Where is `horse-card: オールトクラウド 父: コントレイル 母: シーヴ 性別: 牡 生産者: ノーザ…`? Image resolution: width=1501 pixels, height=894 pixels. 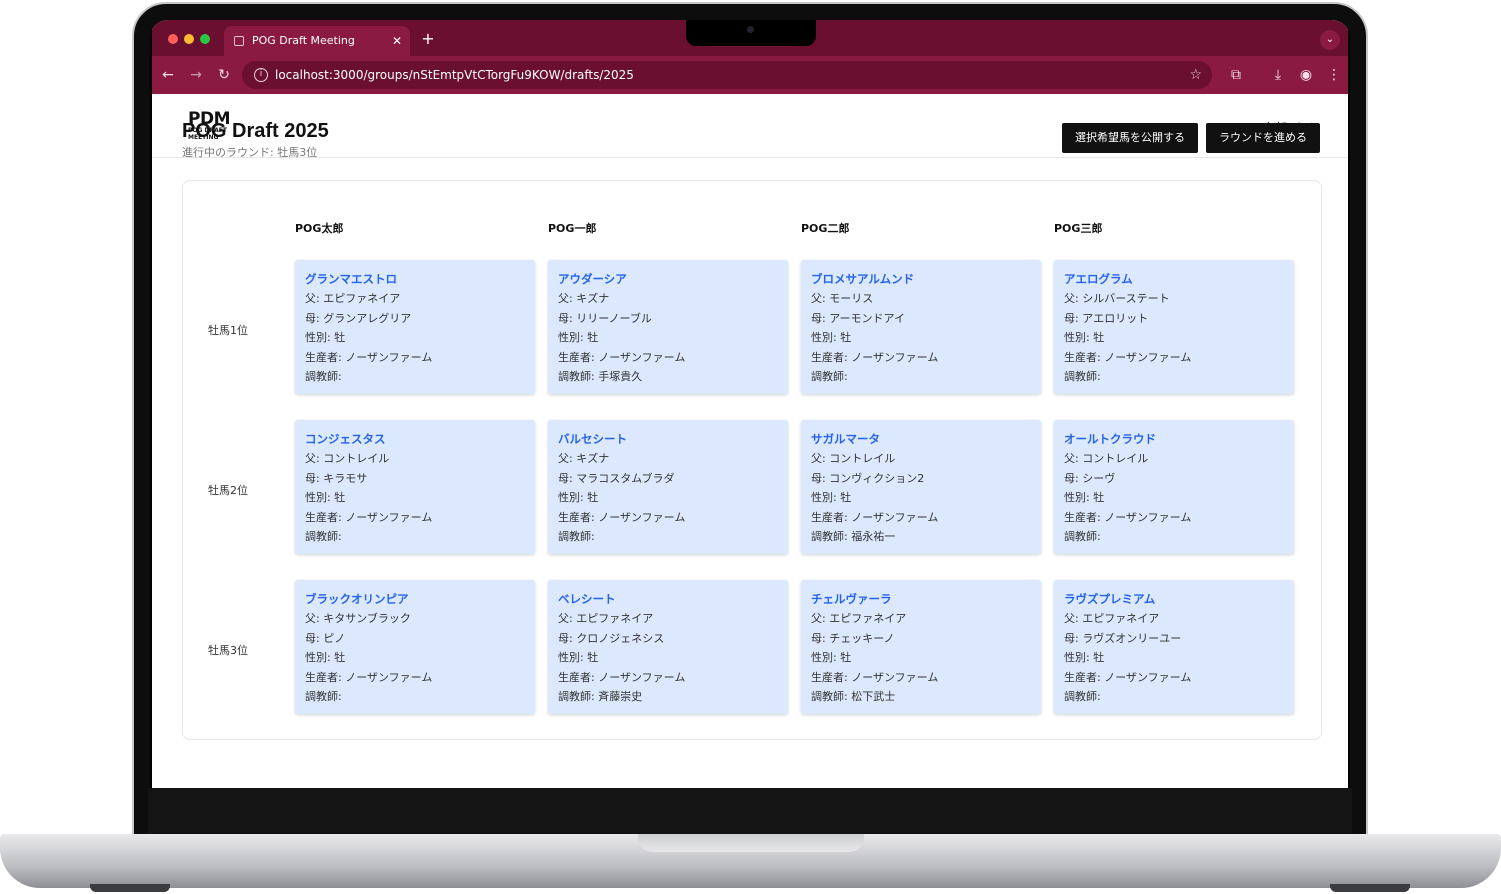
horse-card: オールトクラウド 父: コントレイル 母: シーヴ 性別: 牡 生産者: ノーザ… is located at coordinates (1174, 487).